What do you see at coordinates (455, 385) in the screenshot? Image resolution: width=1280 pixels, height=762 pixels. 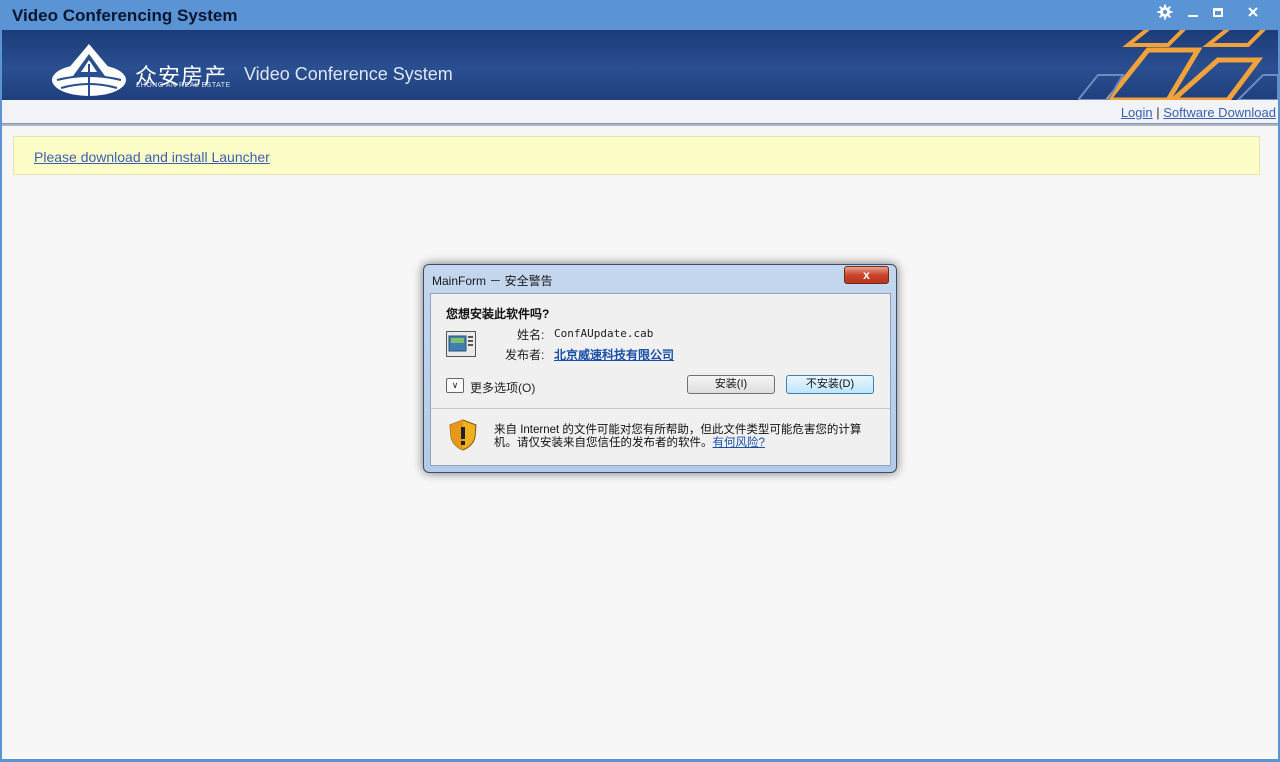 I see `more-options-chevron-icon: ∨` at bounding box center [455, 385].